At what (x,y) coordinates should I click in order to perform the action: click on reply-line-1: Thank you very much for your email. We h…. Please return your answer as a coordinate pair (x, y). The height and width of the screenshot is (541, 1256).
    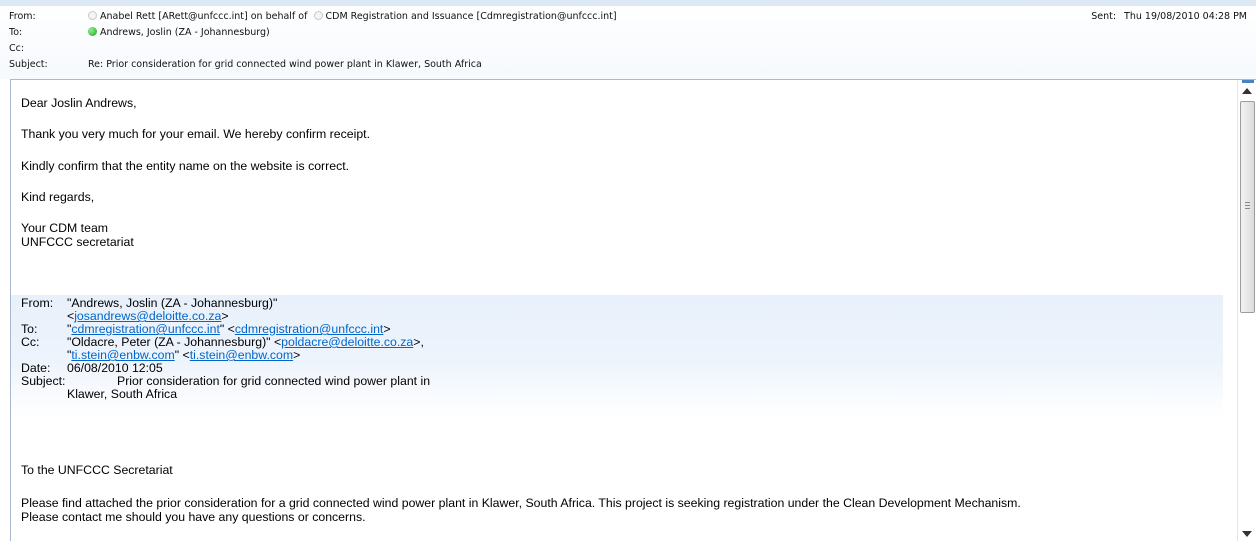
    Looking at the image, I should click on (196, 134).